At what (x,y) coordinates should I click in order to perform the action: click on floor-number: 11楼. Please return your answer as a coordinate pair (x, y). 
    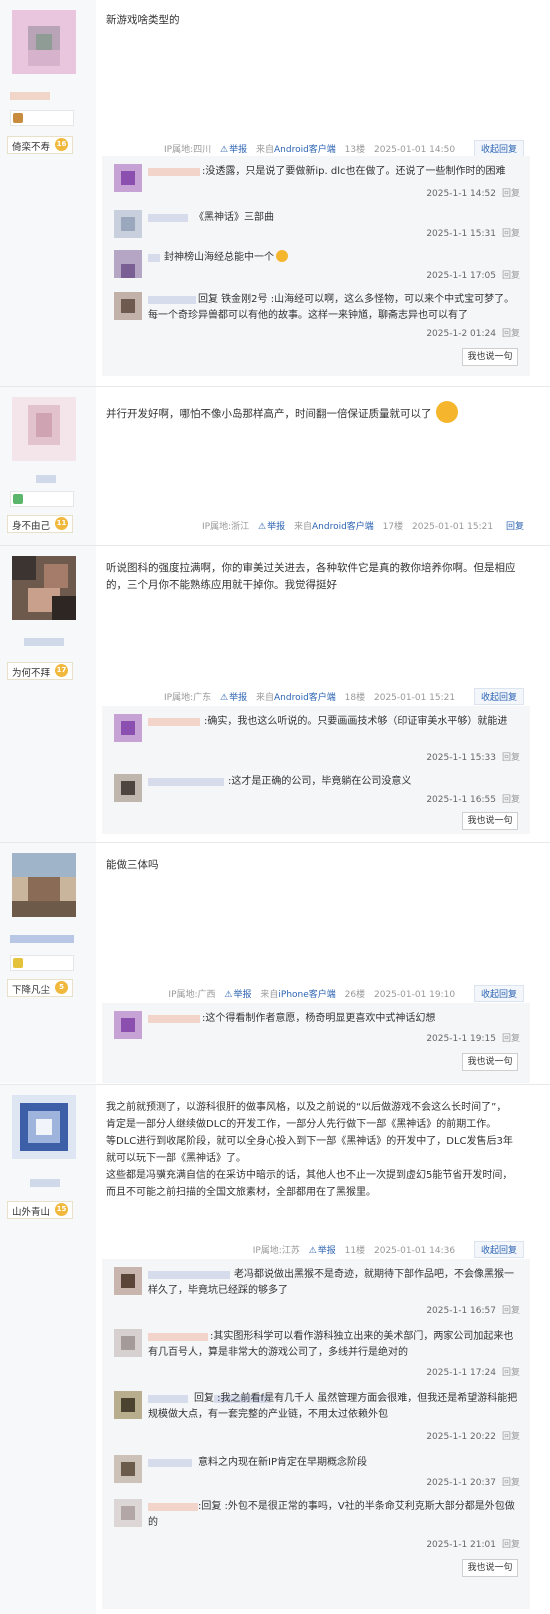
    Looking at the image, I should click on (355, 1251).